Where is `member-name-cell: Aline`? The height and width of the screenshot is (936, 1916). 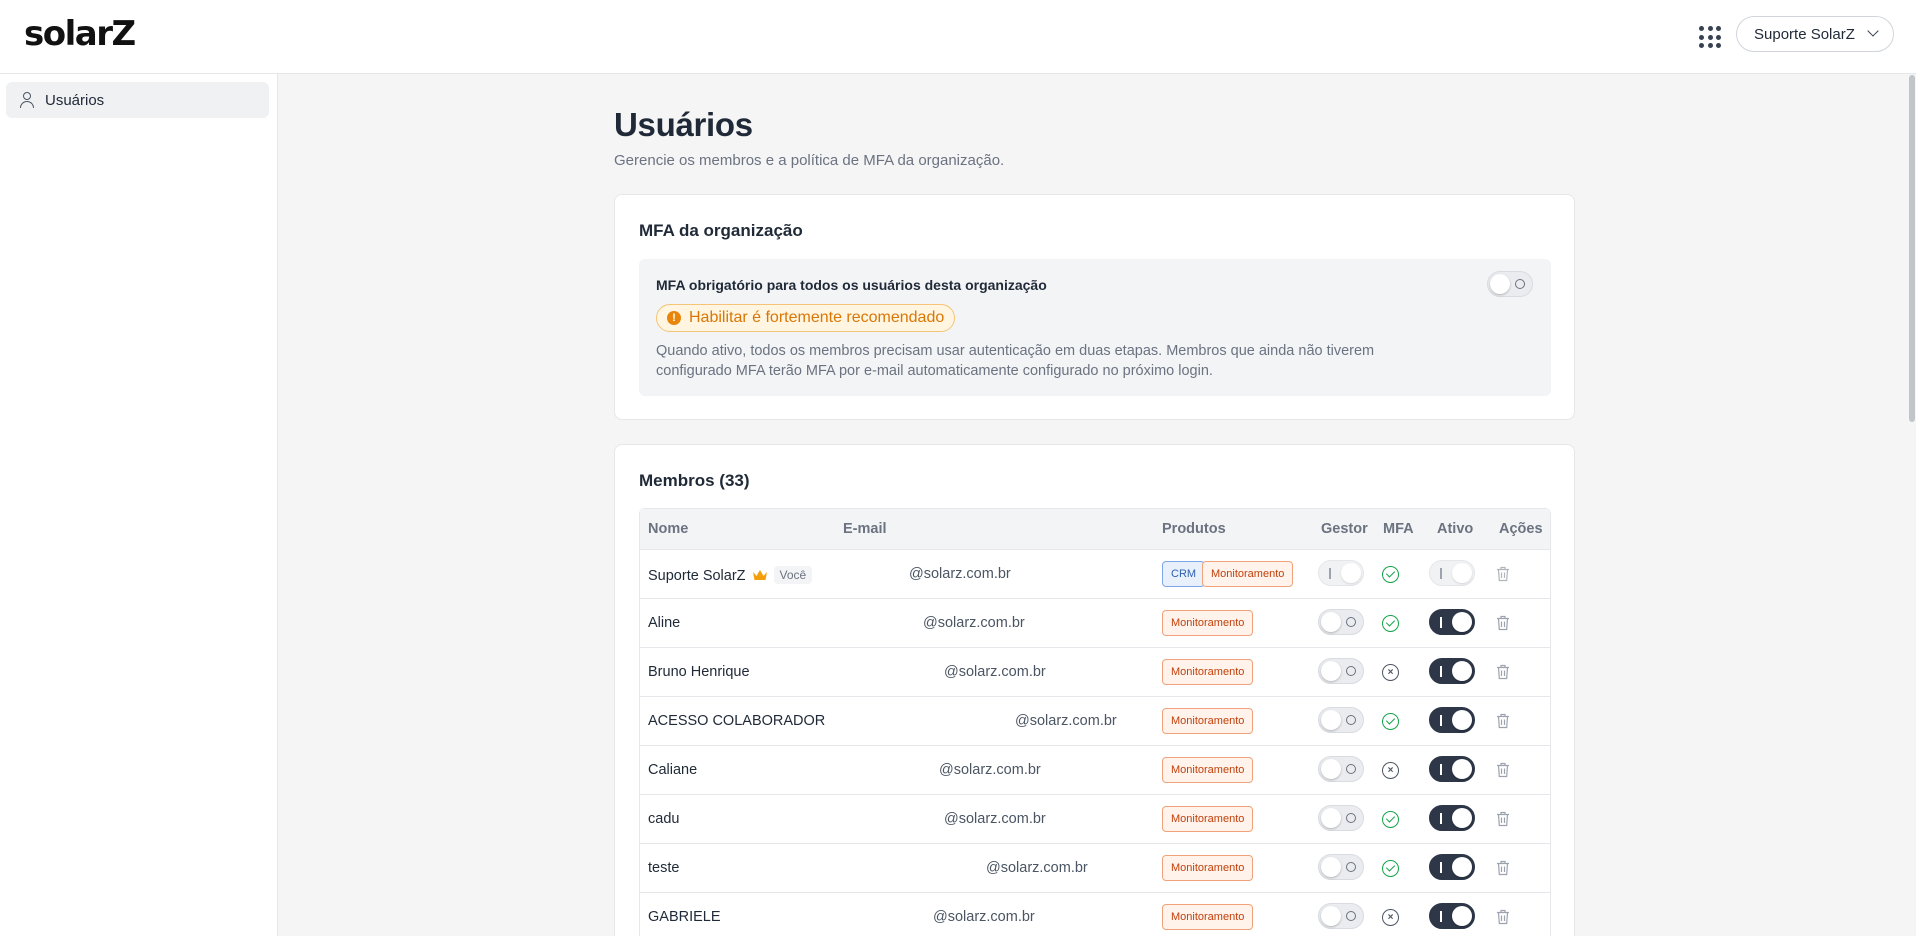
member-name-cell: Aline is located at coordinates (664, 623).